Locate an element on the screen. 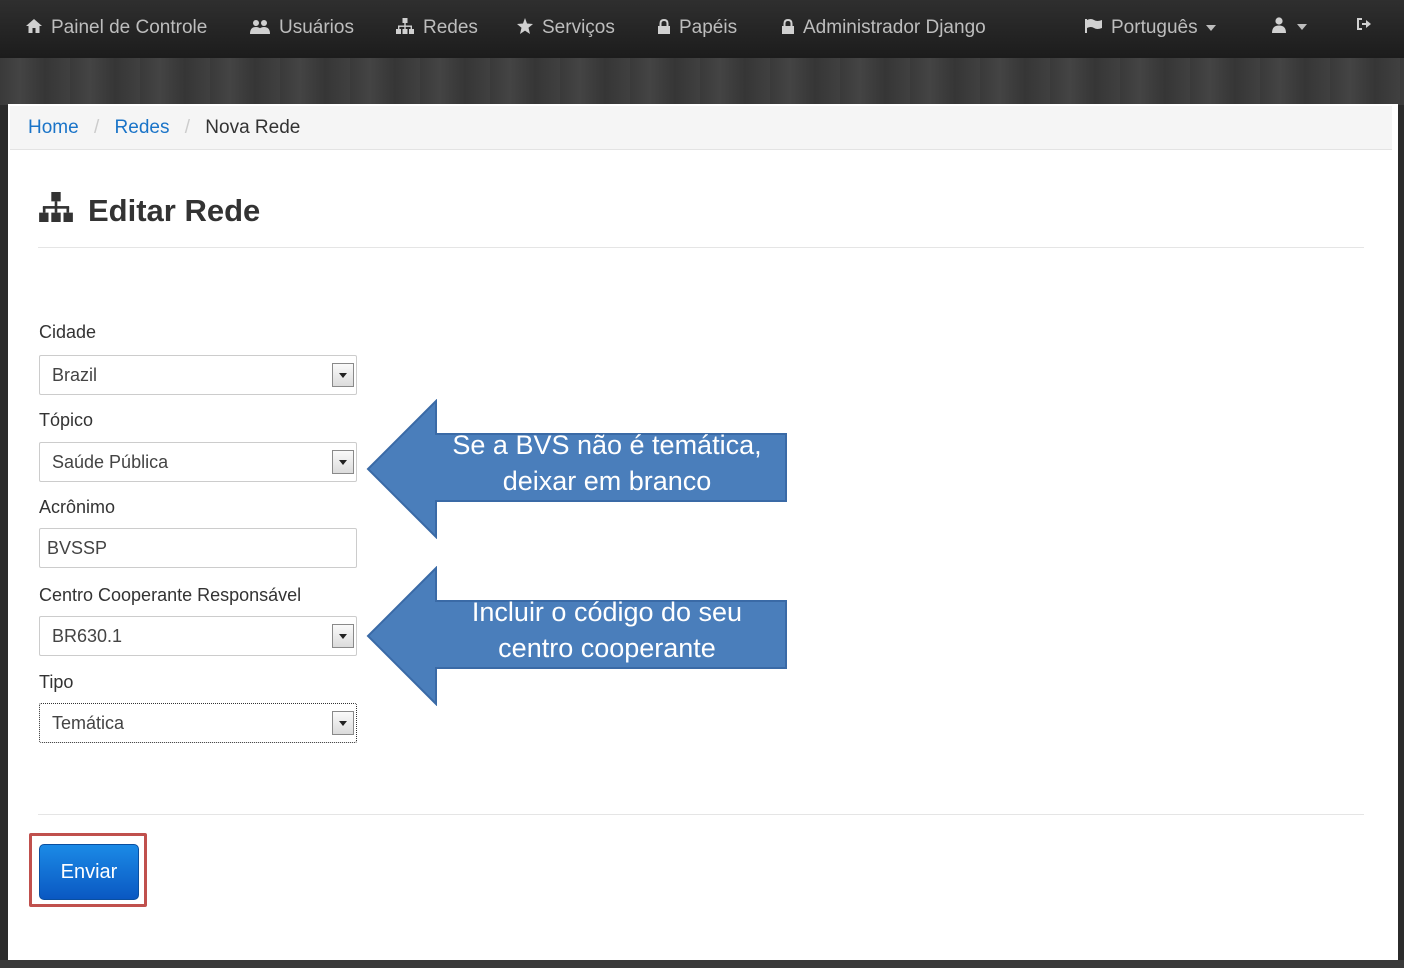 This screenshot has height=968, width=1404. cidade-value: Brazil is located at coordinates (75, 375).